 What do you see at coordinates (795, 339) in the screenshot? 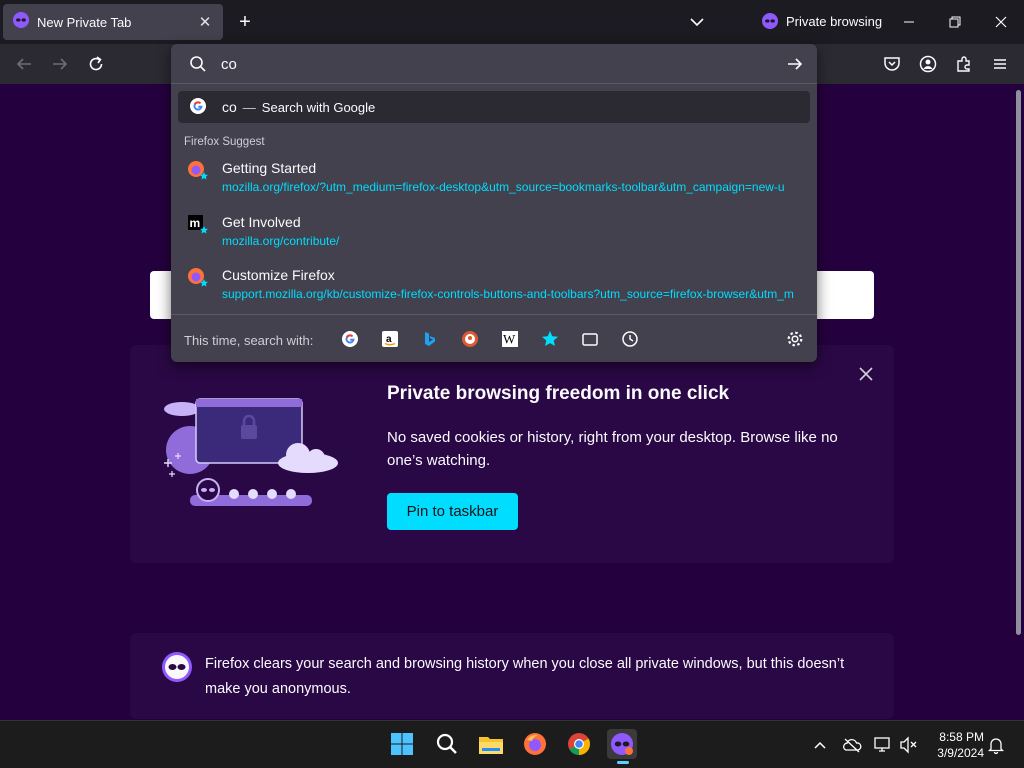
I see `gear-icon` at bounding box center [795, 339].